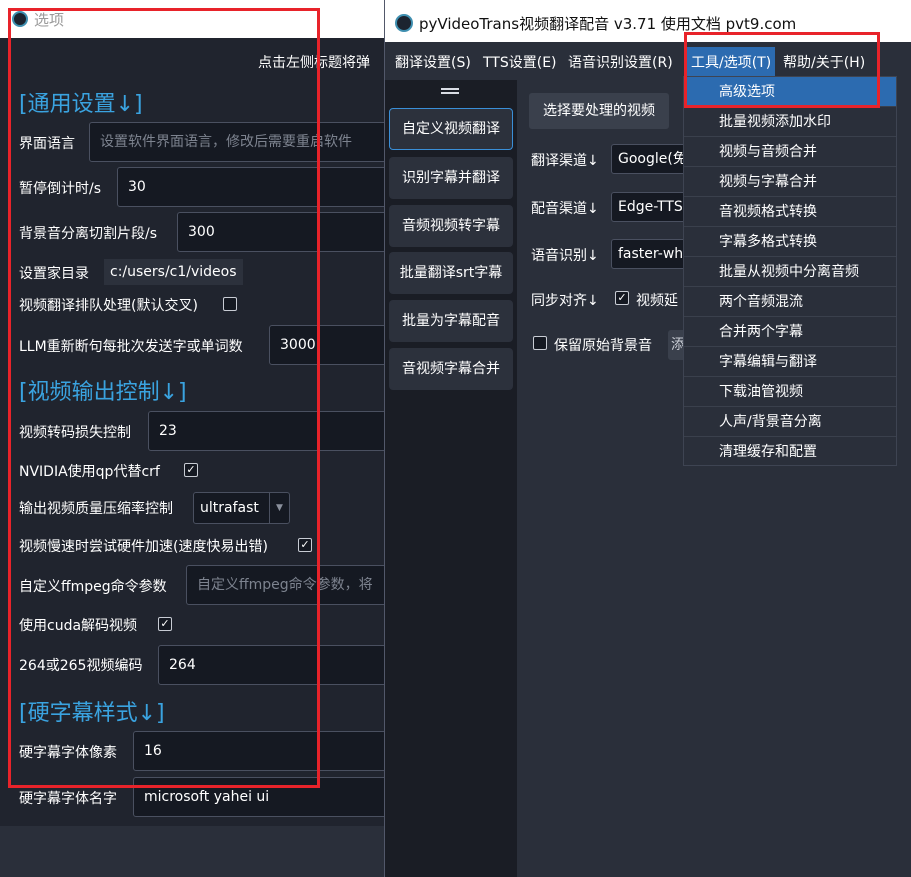  What do you see at coordinates (790, 182) in the screenshot?
I see `menu-item-video-subtitle-merge: 视频与字幕合并` at bounding box center [790, 182].